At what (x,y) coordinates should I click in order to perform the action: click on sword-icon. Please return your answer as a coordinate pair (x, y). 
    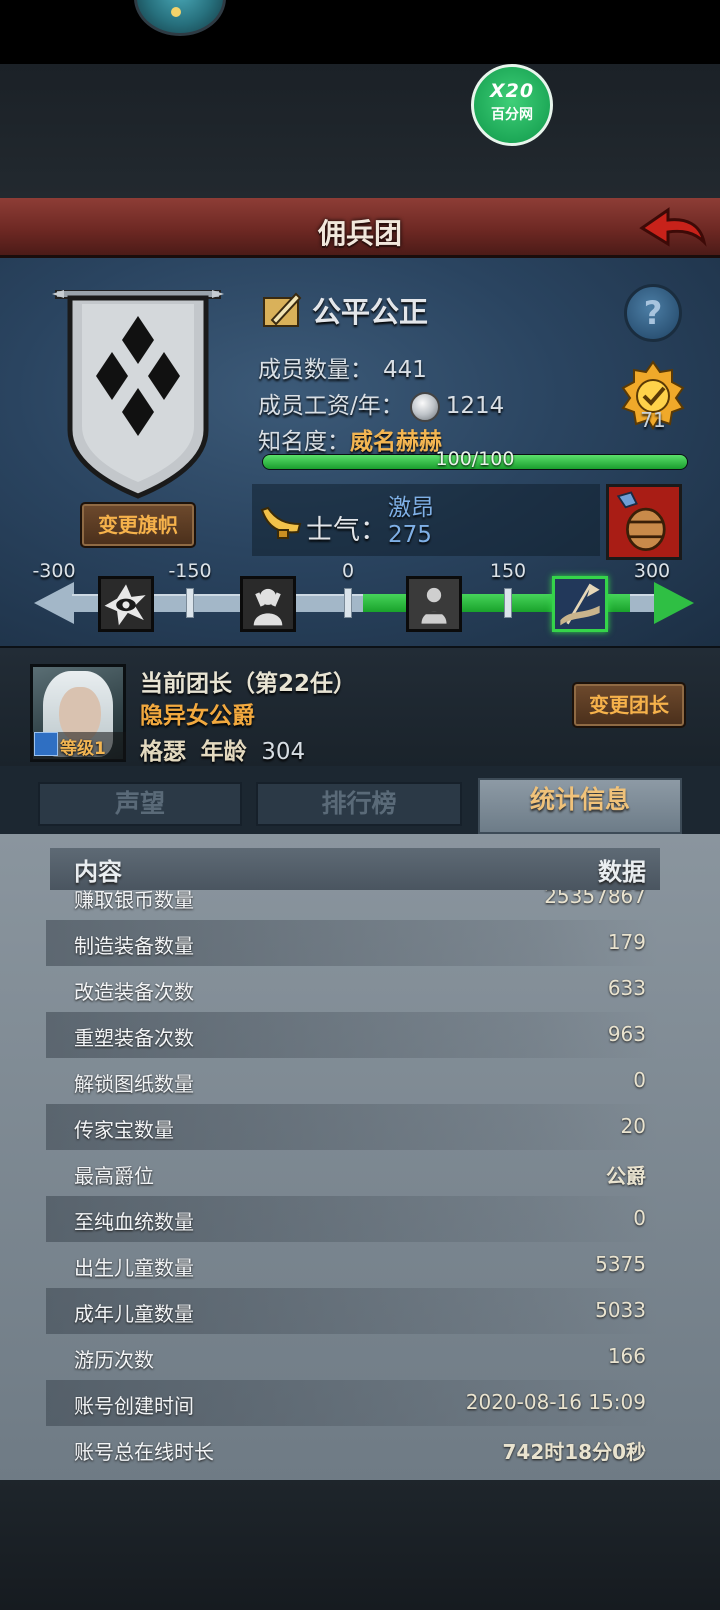
    Looking at the image, I should click on (46, 744).